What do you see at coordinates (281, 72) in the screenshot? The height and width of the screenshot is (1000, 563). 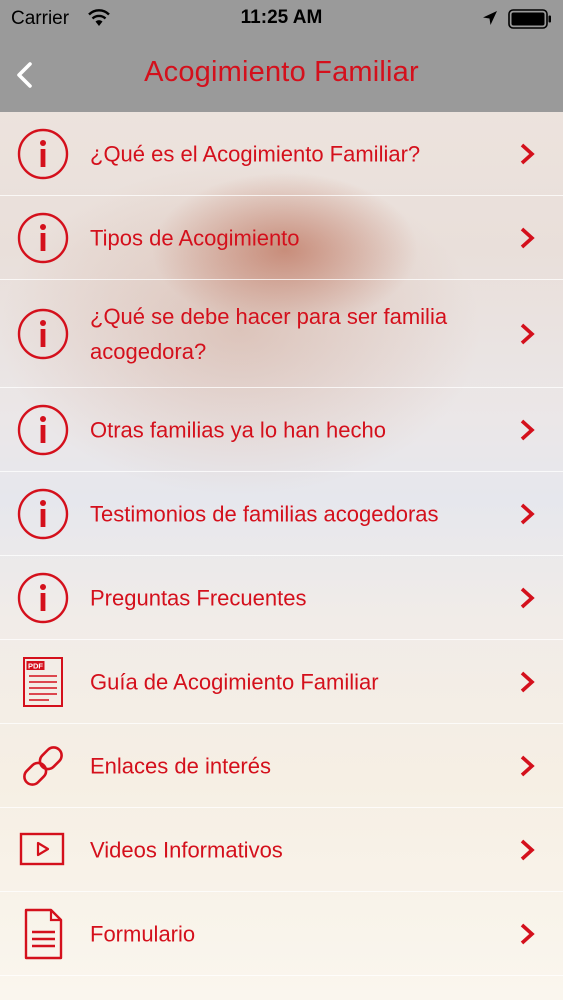 I see `page-title: Acogimiento Familiar` at bounding box center [281, 72].